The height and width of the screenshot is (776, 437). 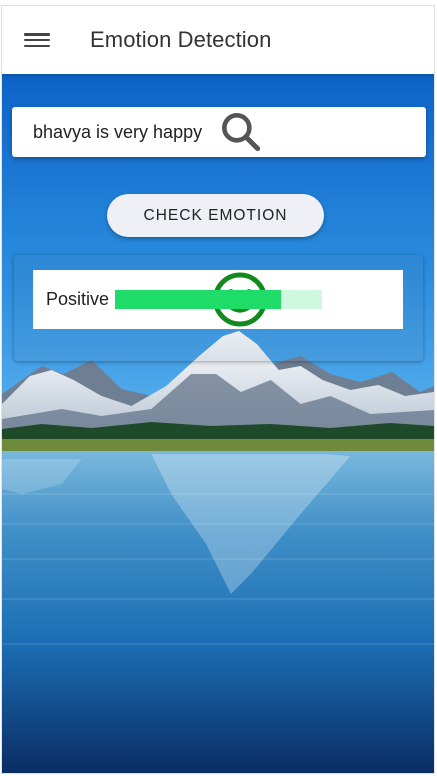 I want to click on search-bar, so click(x=219, y=132).